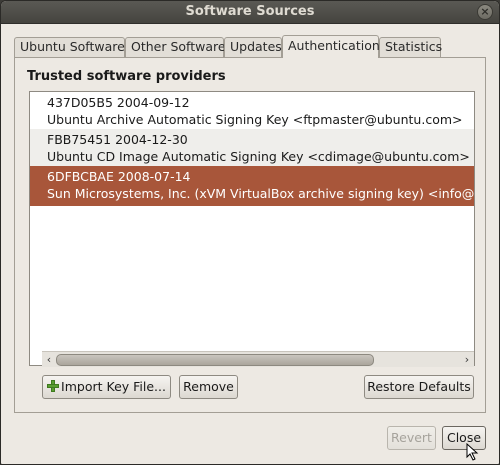 The width and height of the screenshot is (500, 465). Describe the element at coordinates (410, 47) in the screenshot. I see `tab-statistics: Statistics` at that location.